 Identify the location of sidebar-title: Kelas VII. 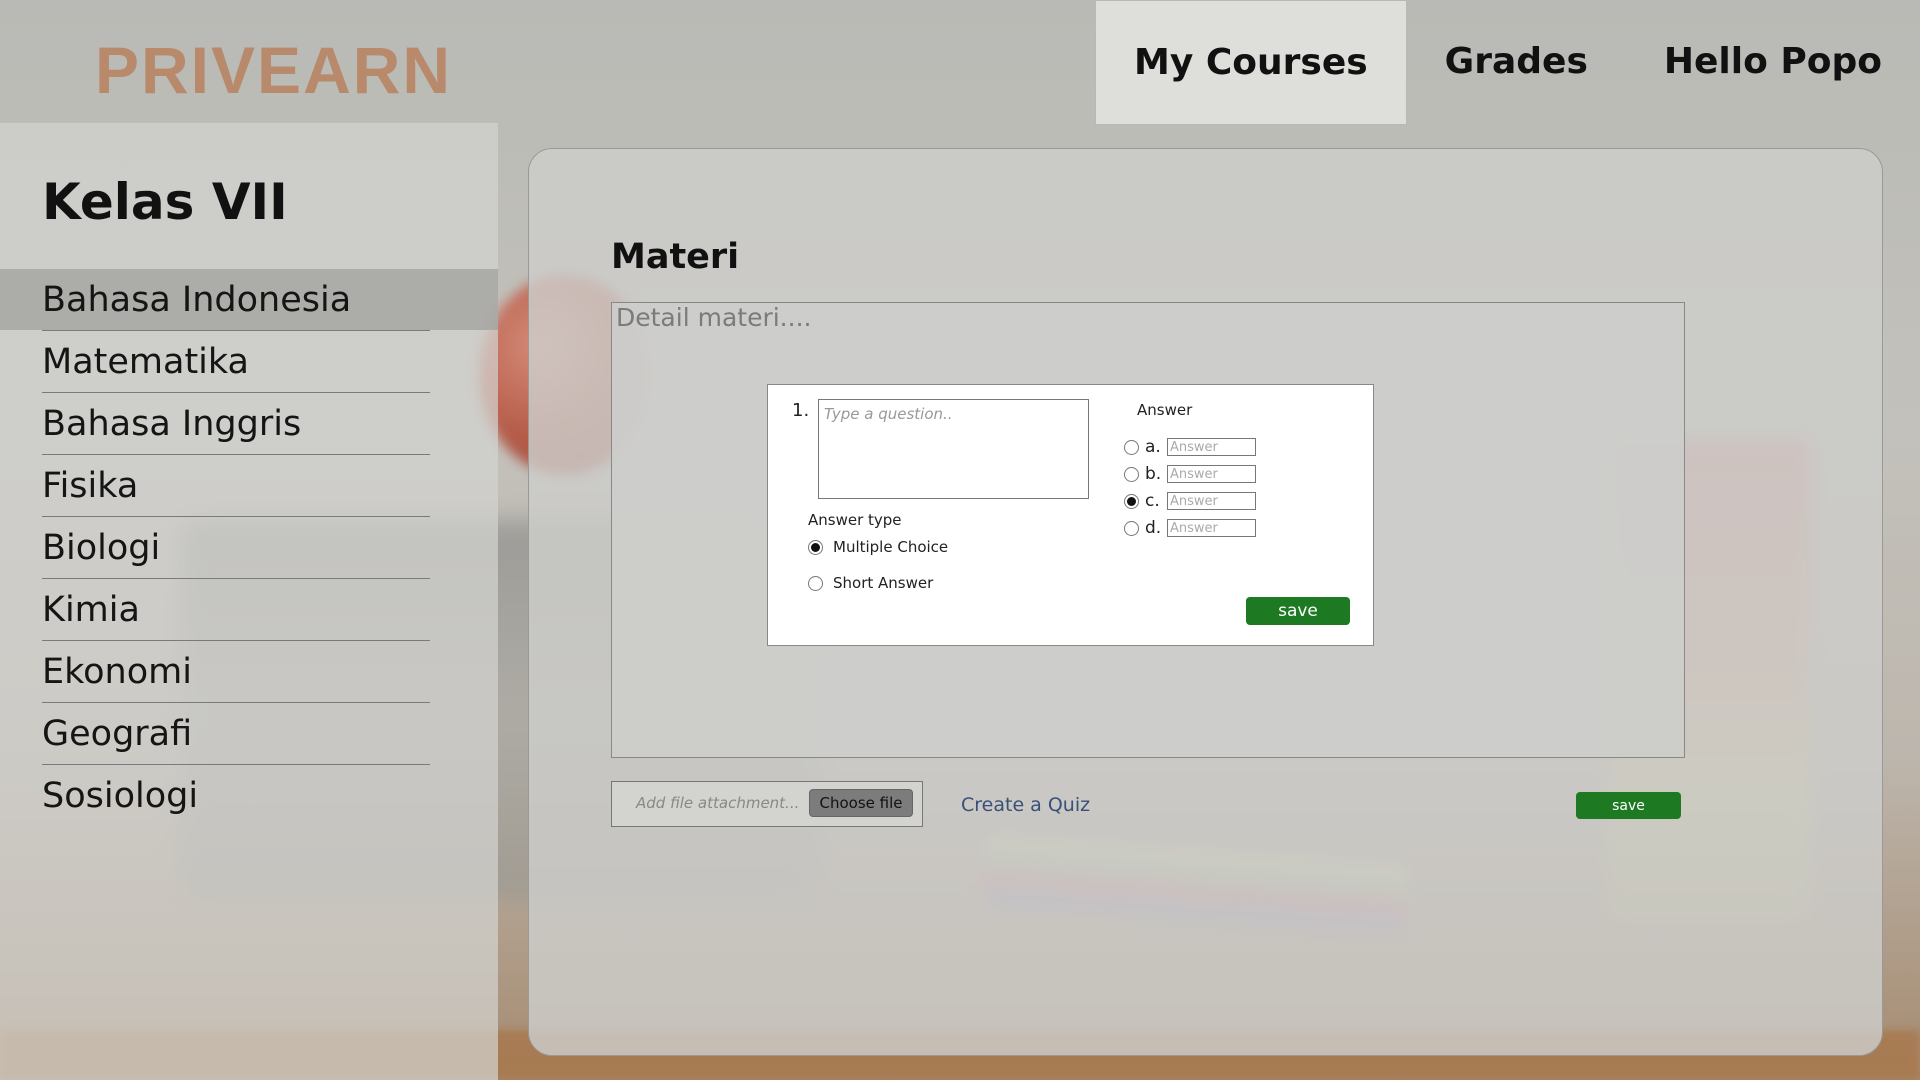
(165, 202).